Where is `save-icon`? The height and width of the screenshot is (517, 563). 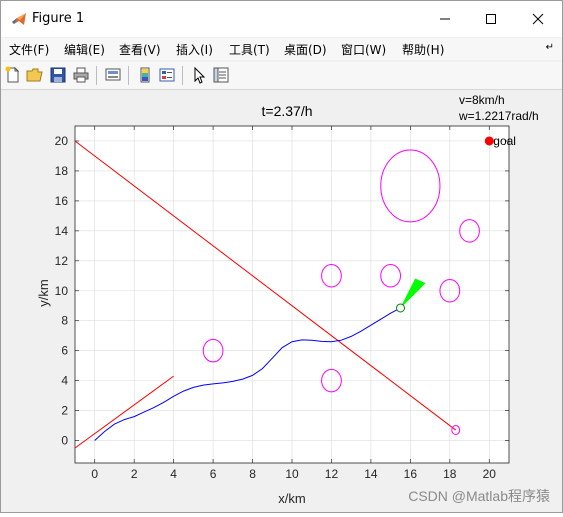
save-icon is located at coordinates (58, 75).